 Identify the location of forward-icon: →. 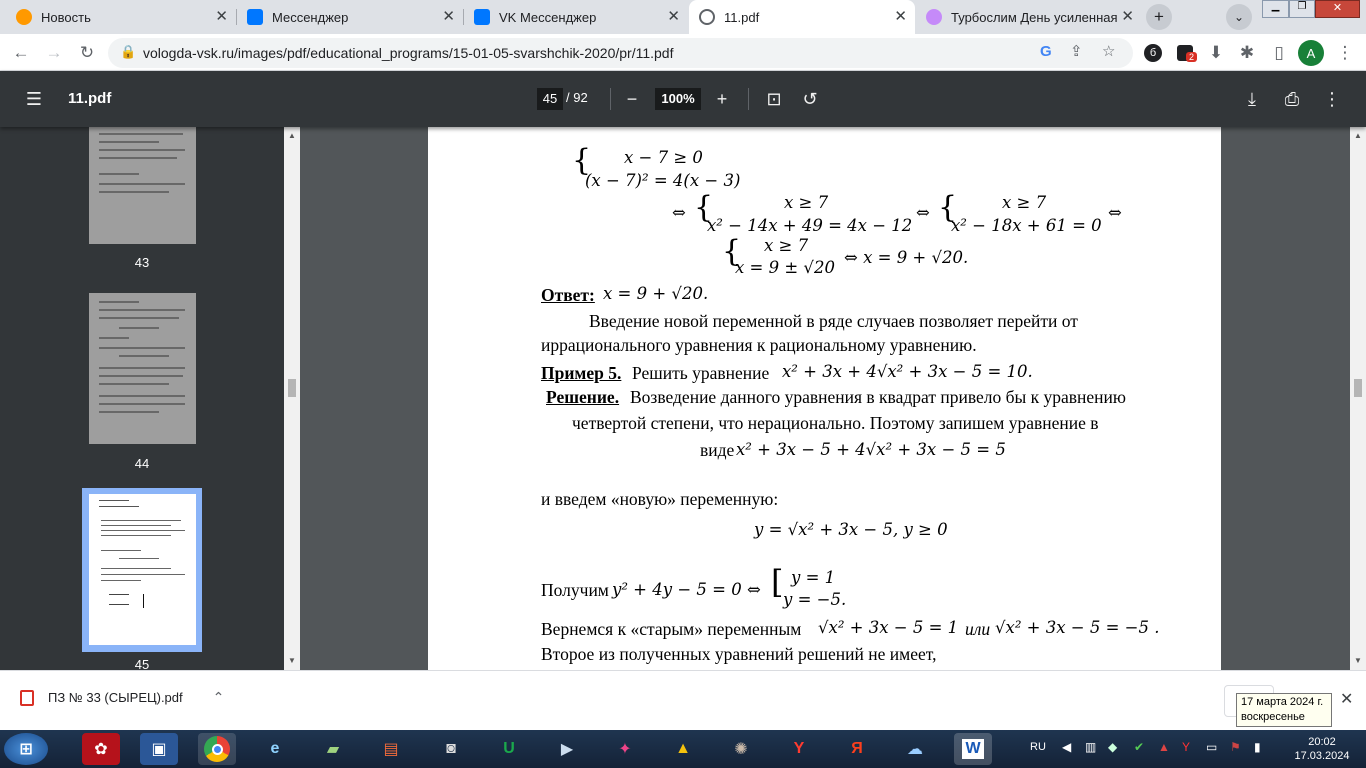
(54, 53).